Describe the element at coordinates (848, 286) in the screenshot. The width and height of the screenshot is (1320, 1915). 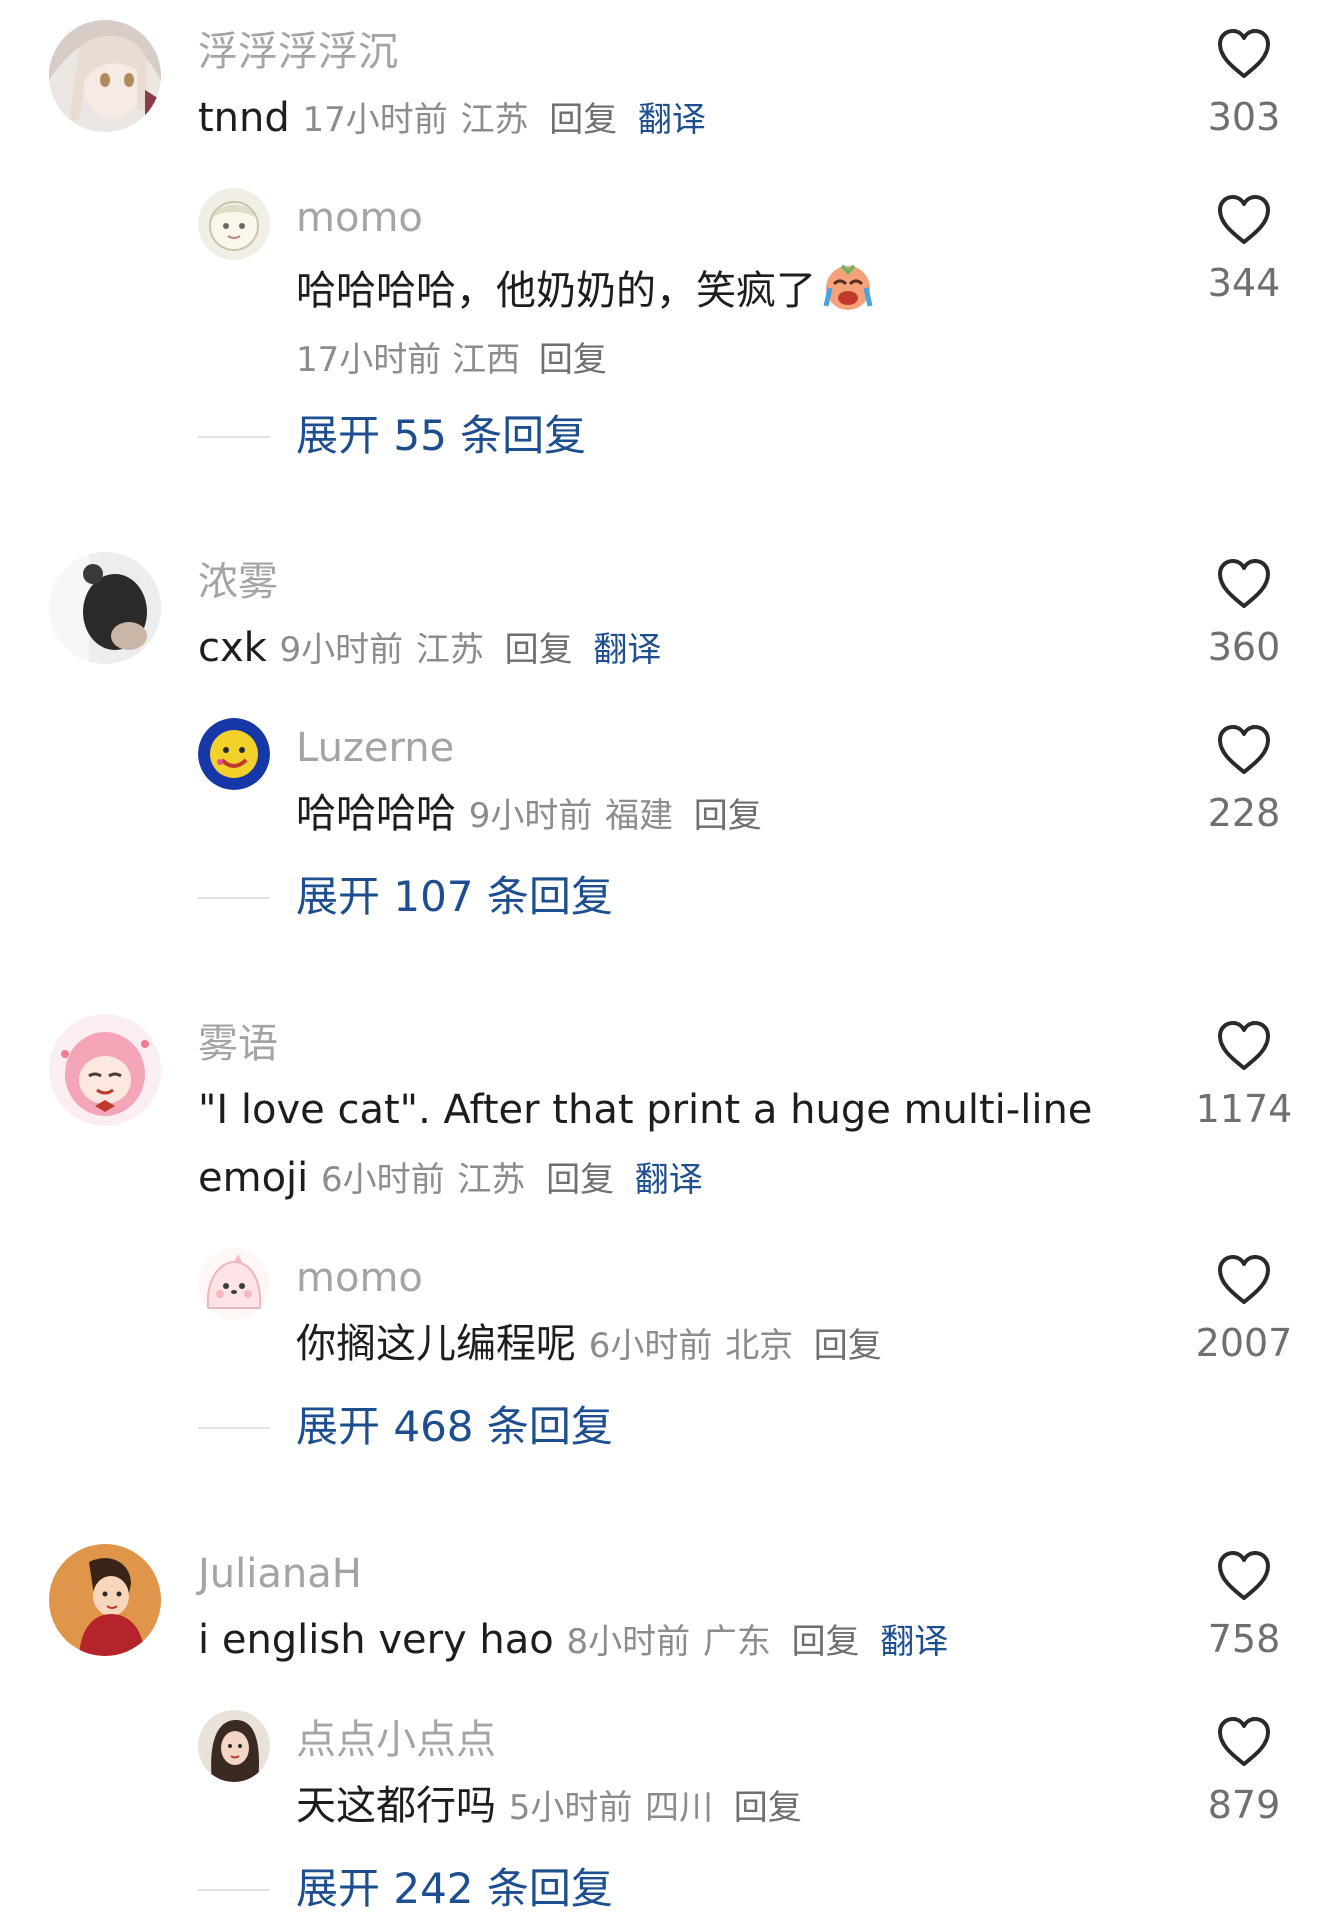
I see `crying-laughing-emoji-icon` at that location.